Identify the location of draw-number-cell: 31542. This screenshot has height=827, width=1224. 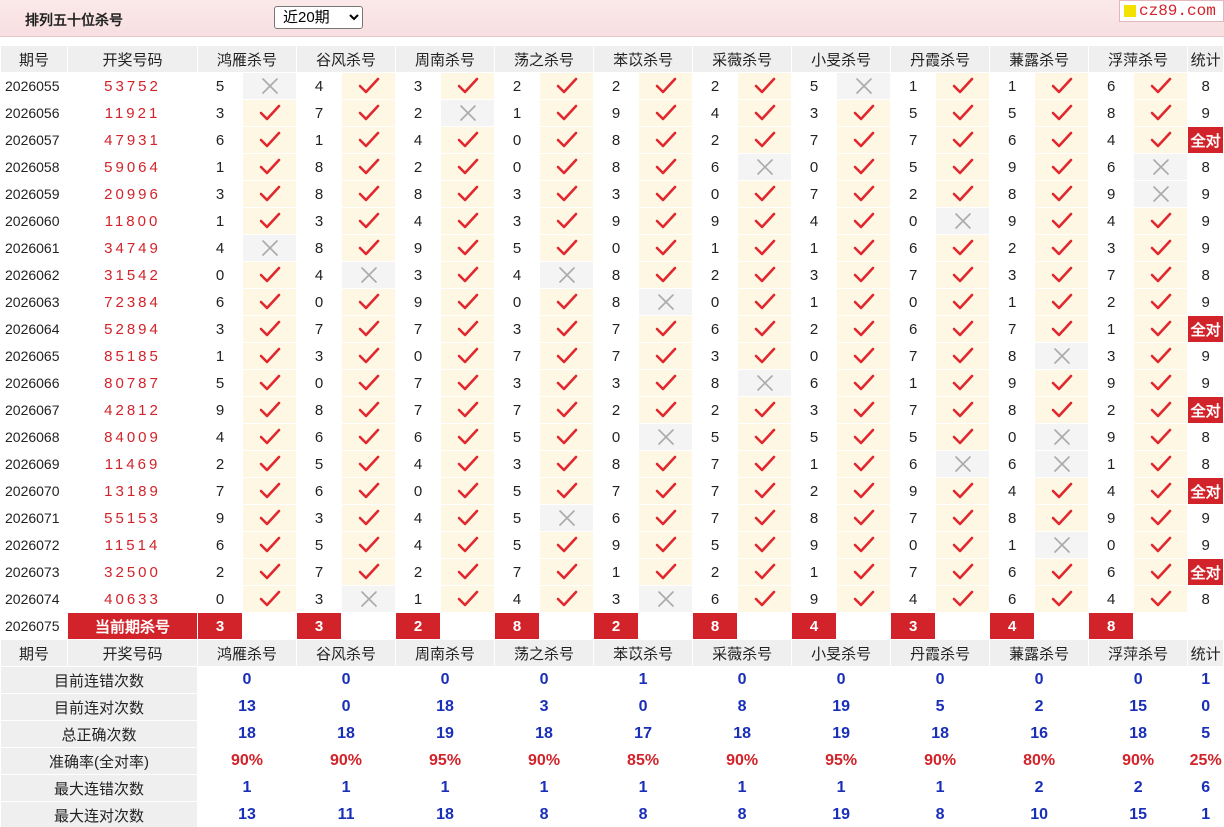
(132, 275).